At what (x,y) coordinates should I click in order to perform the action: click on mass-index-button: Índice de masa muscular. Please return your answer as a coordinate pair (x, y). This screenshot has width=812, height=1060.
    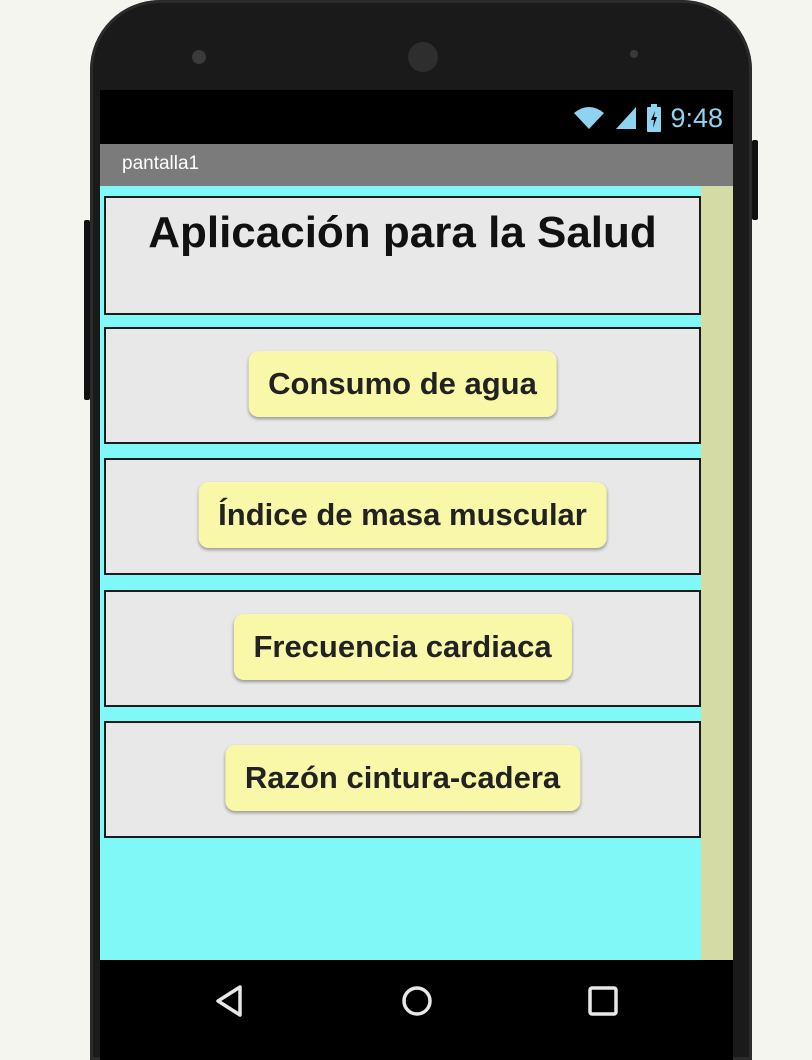
    Looking at the image, I should click on (402, 515).